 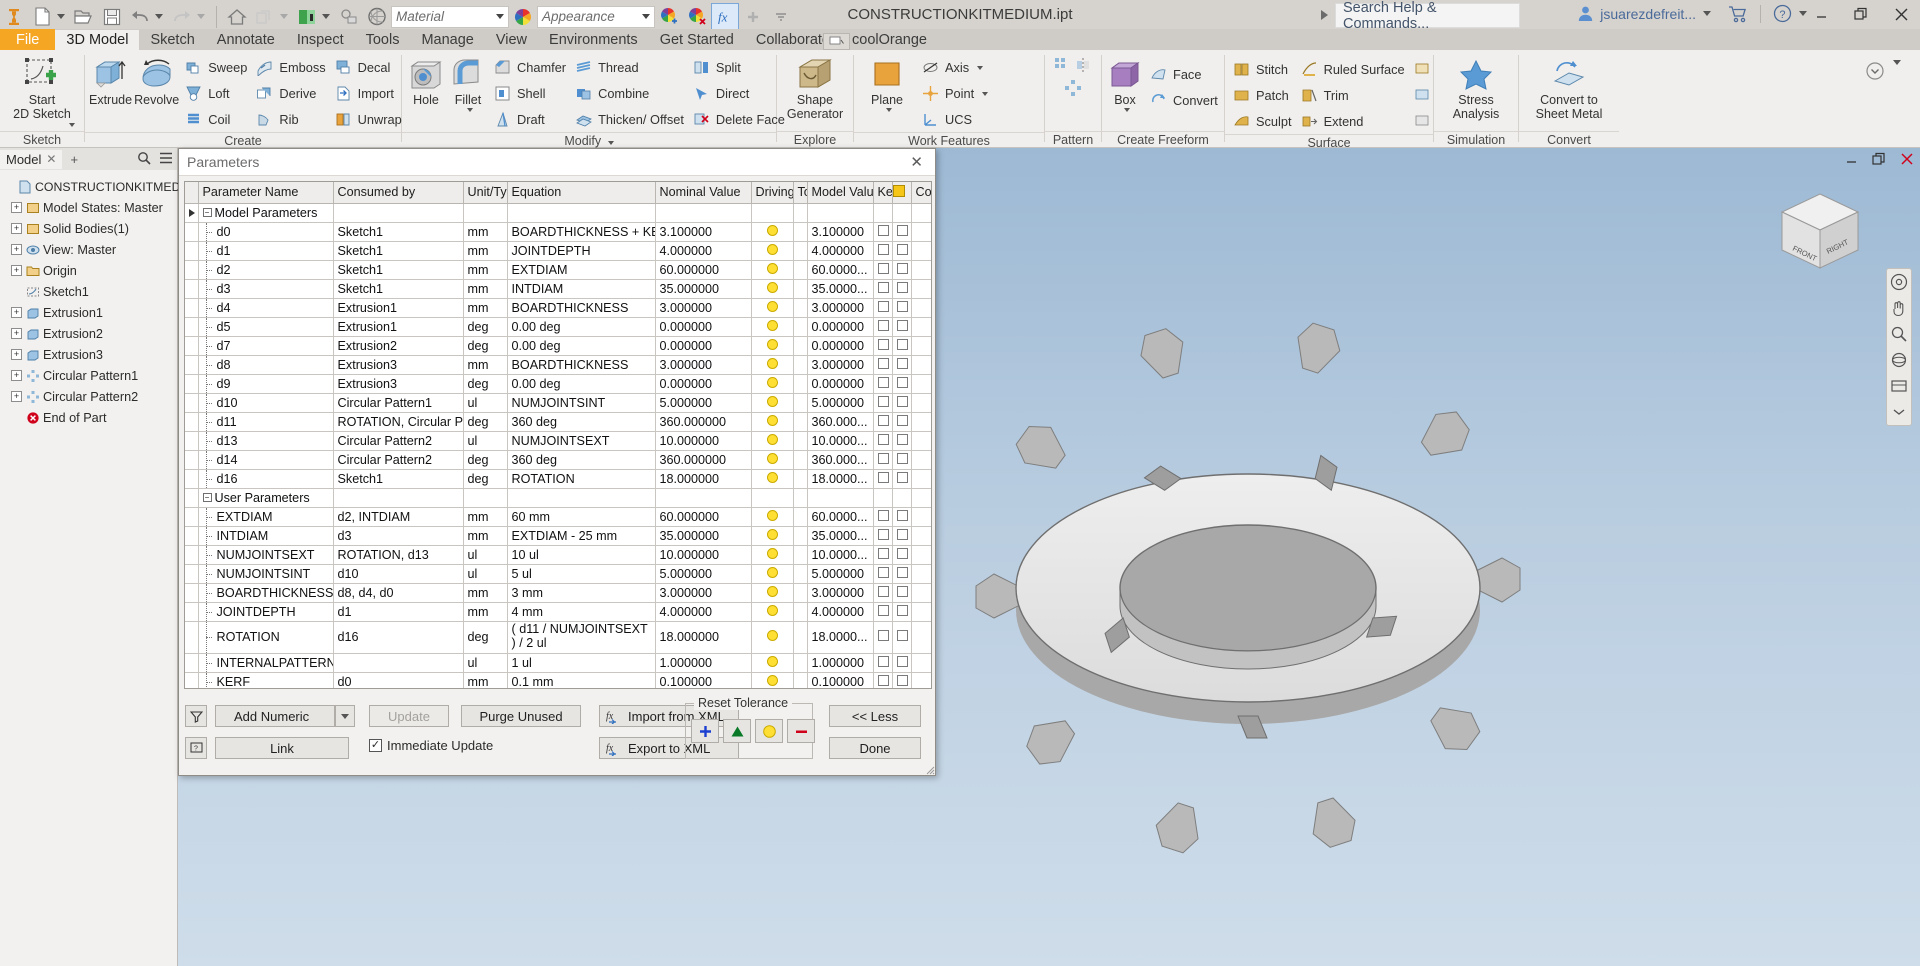 I want to click on col-unit-type: Unit/Typ, so click(x=485, y=193).